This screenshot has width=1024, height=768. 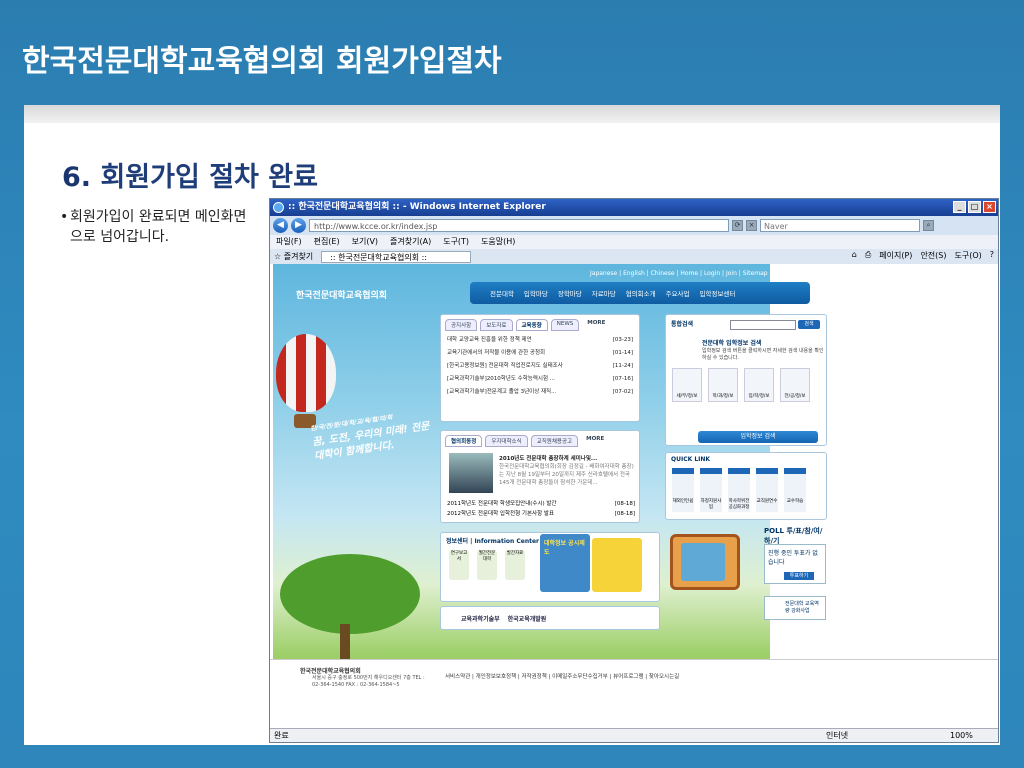 What do you see at coordinates (209, 177) in the screenshot?
I see `section-heading-text: 회원가입 절차 완료` at bounding box center [209, 177].